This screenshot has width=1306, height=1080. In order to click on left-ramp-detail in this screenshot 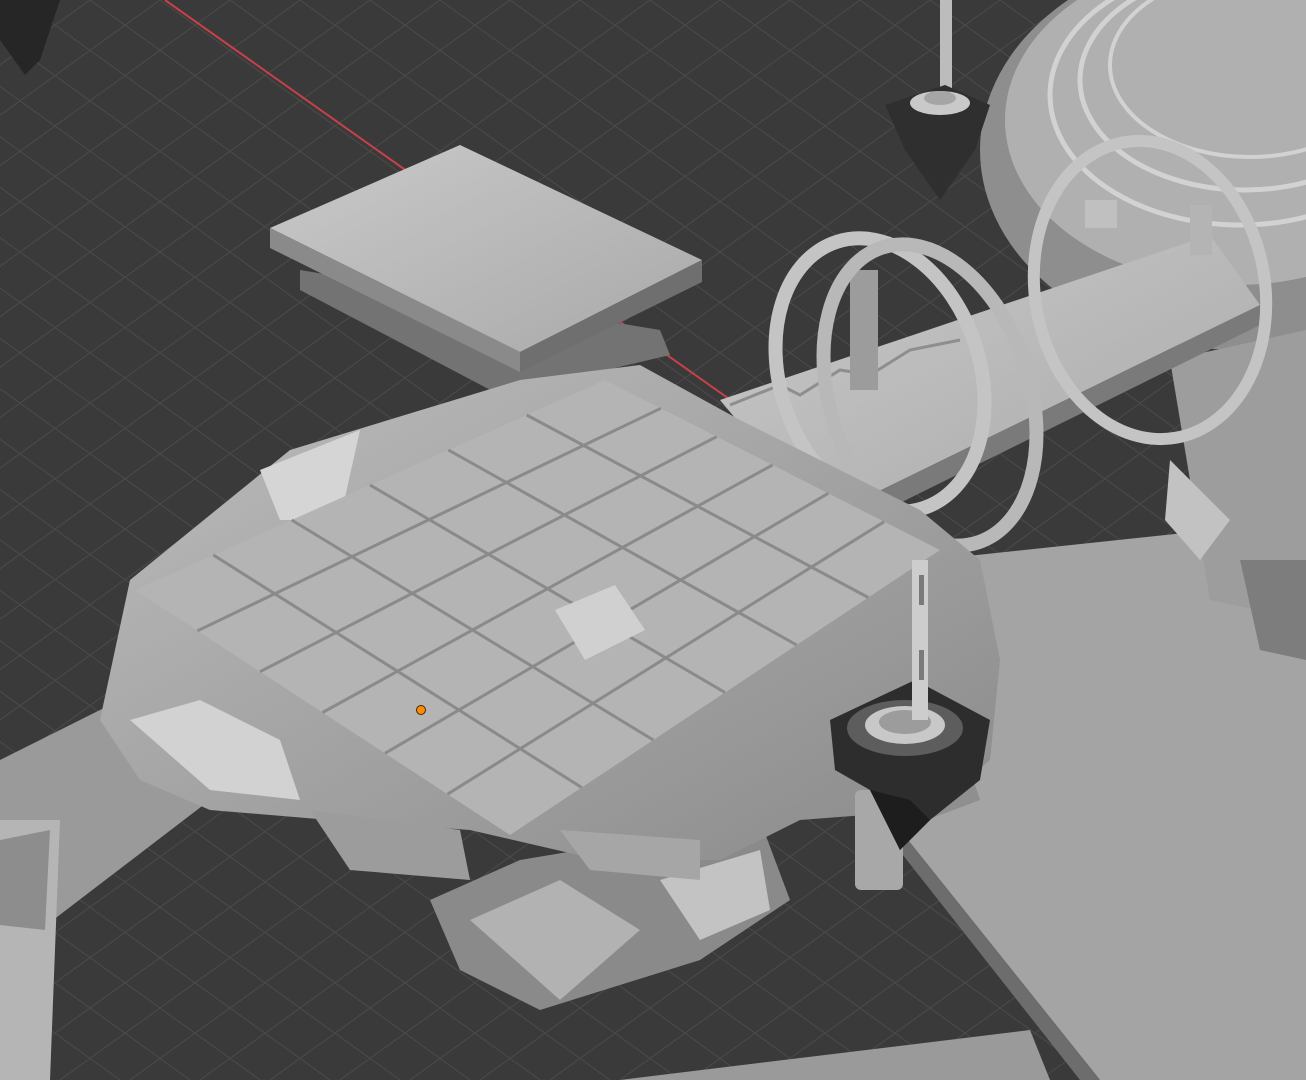, I will do `click(25, 880)`.